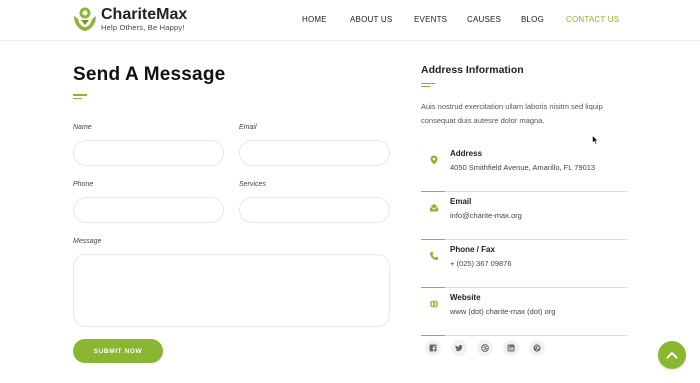 Image resolution: width=700 pixels, height=383 pixels. What do you see at coordinates (434, 254) in the screenshot?
I see `phone-icon` at bounding box center [434, 254].